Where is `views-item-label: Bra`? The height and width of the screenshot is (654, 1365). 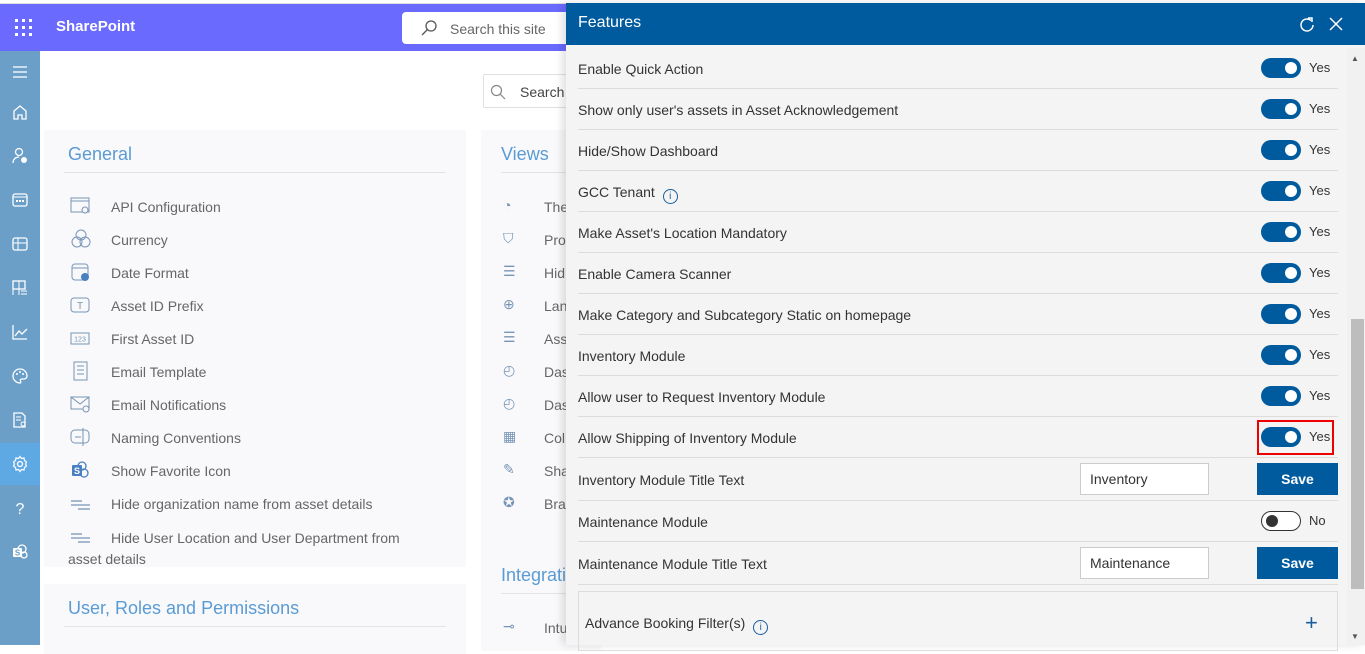 views-item-label: Bra is located at coordinates (555, 504).